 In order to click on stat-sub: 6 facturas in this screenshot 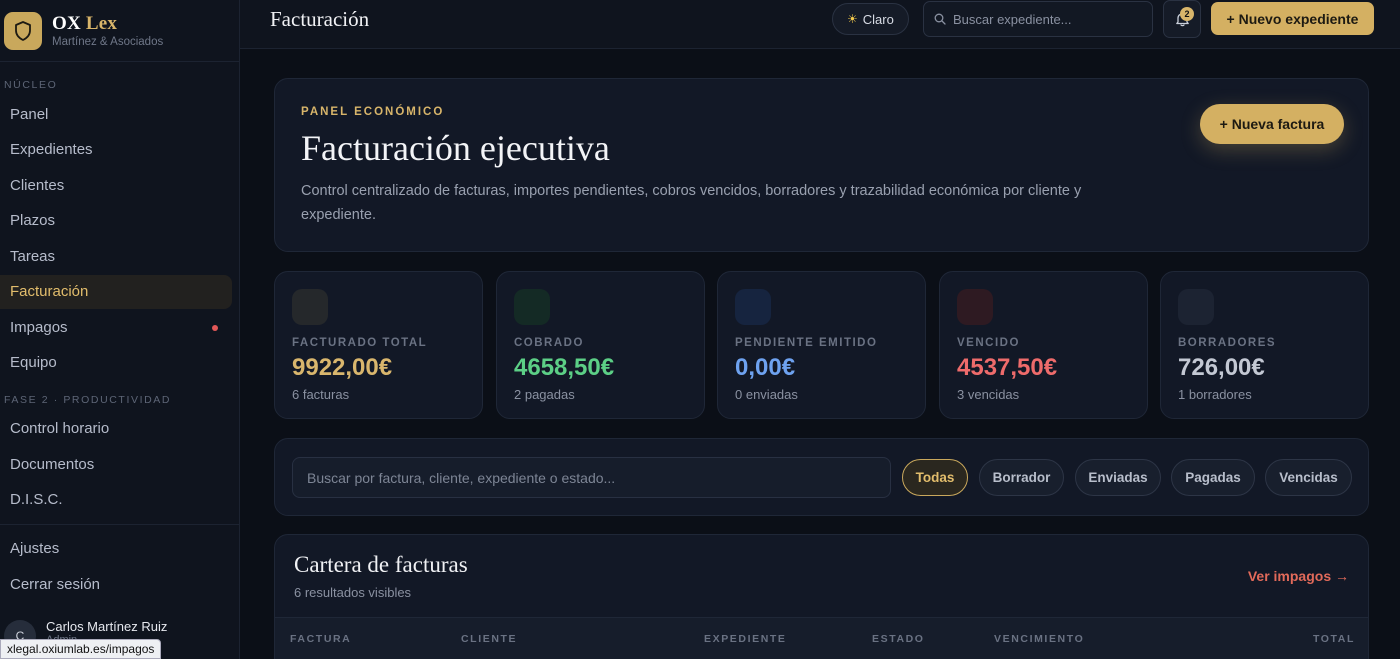, I will do `click(321, 394)`.